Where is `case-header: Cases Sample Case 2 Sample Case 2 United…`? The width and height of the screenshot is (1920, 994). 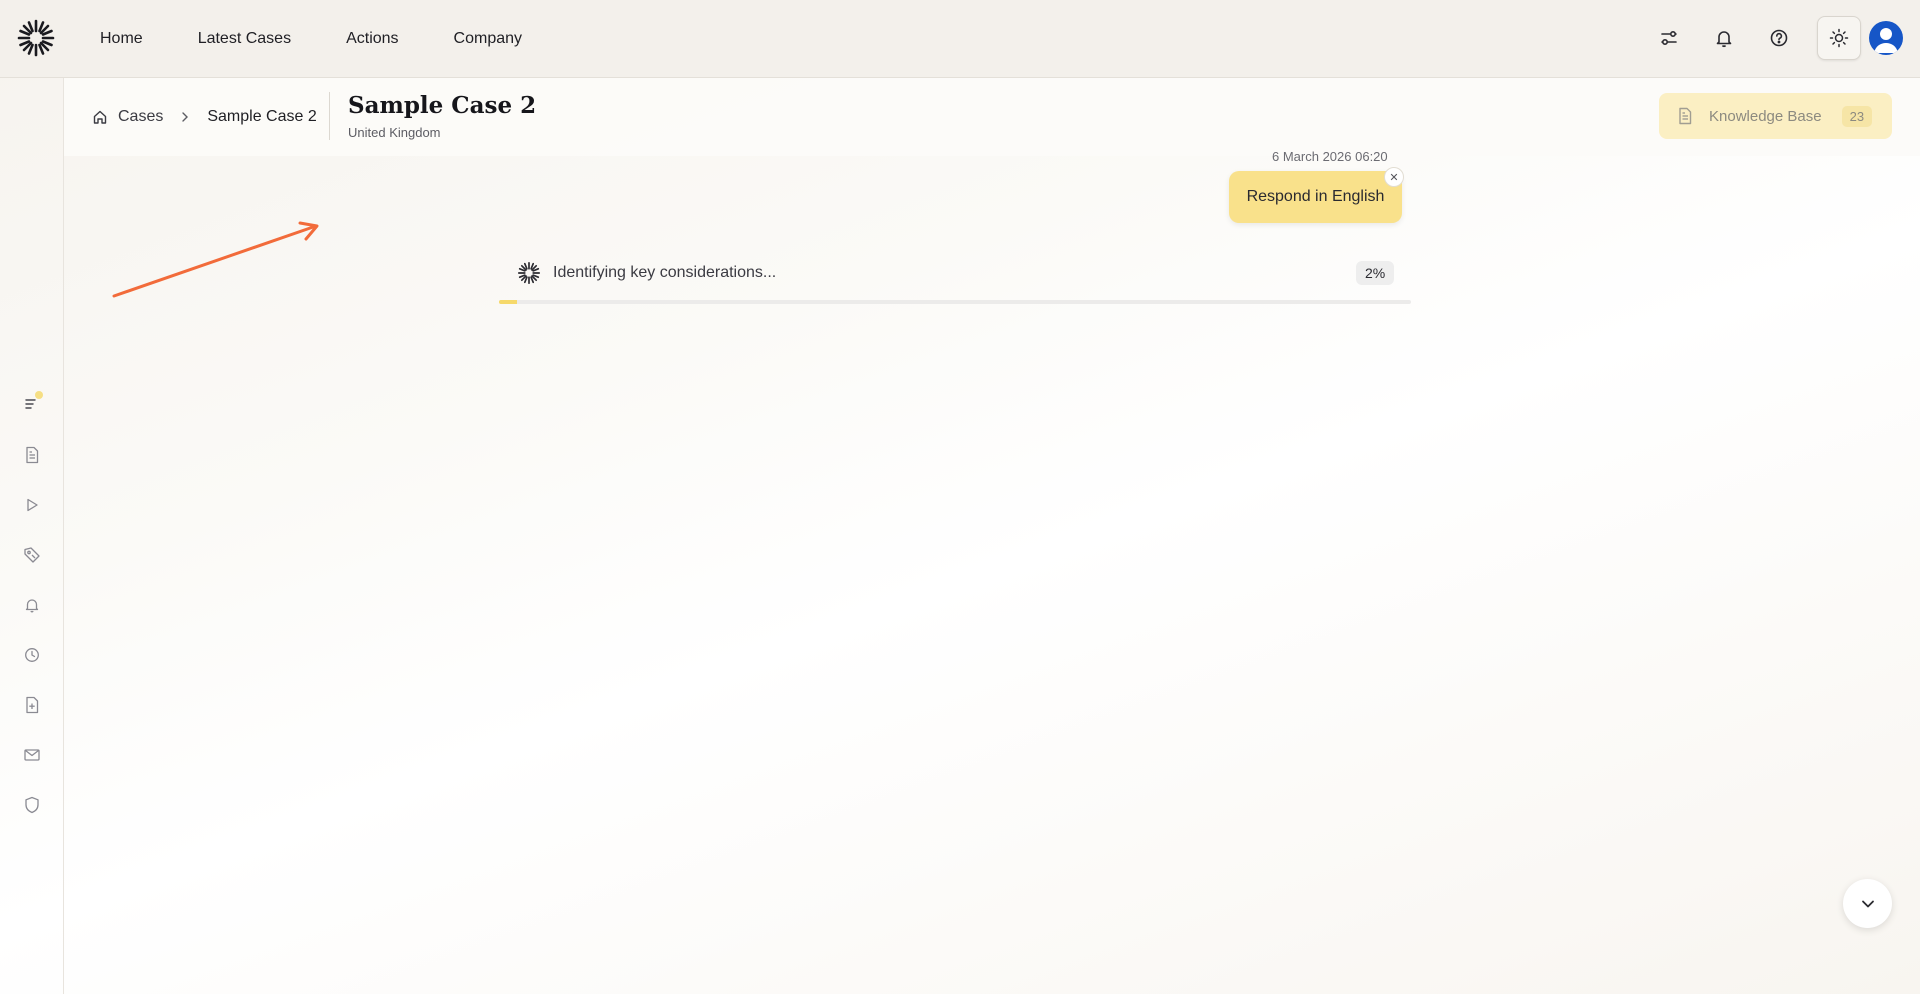 case-header: Cases Sample Case 2 Sample Case 2 United… is located at coordinates (992, 117).